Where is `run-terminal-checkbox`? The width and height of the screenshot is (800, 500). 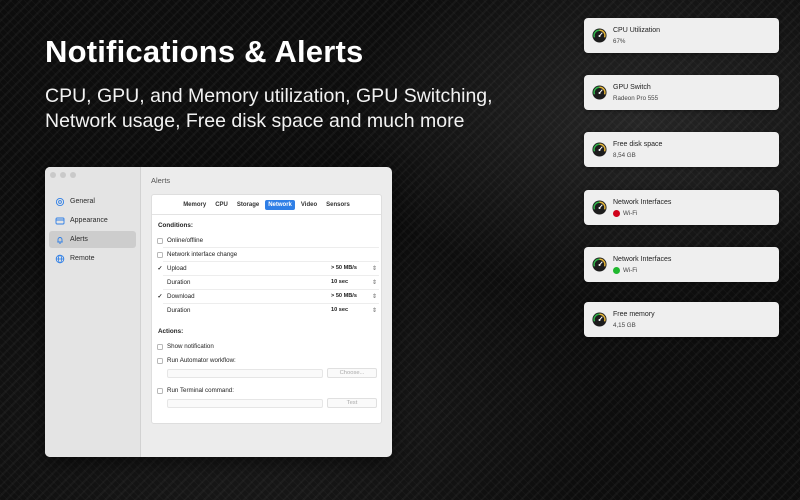
run-terminal-checkbox is located at coordinates (160, 390).